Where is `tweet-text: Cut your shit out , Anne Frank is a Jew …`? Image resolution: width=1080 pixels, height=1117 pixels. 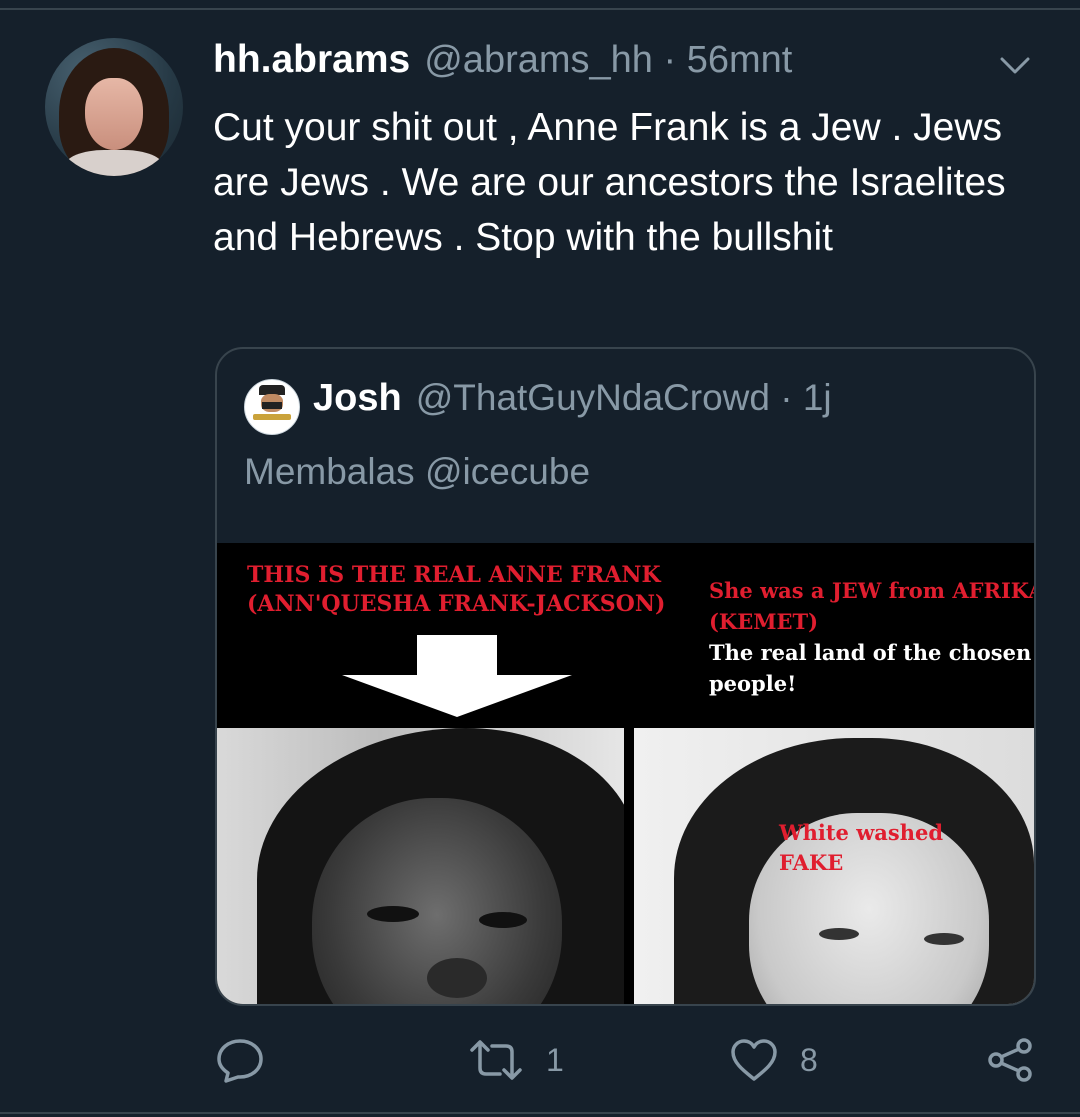 tweet-text: Cut your shit out , Anne Frank is a Jew … is located at coordinates (609, 182).